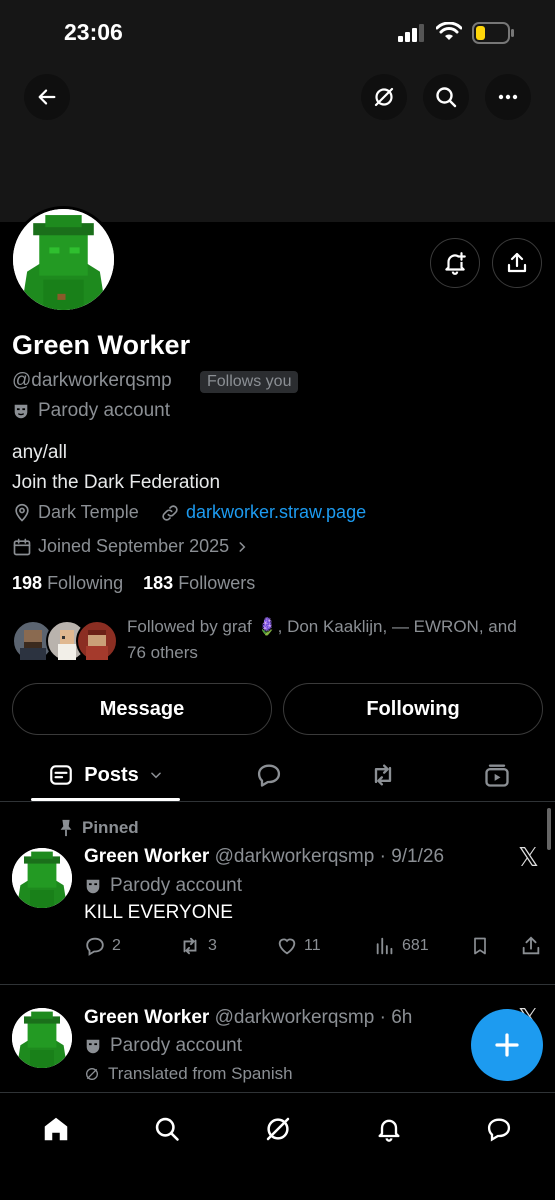 The width and height of the screenshot is (555, 1200). What do you see at coordinates (413, 709) in the screenshot?
I see `following-button: Following` at bounding box center [413, 709].